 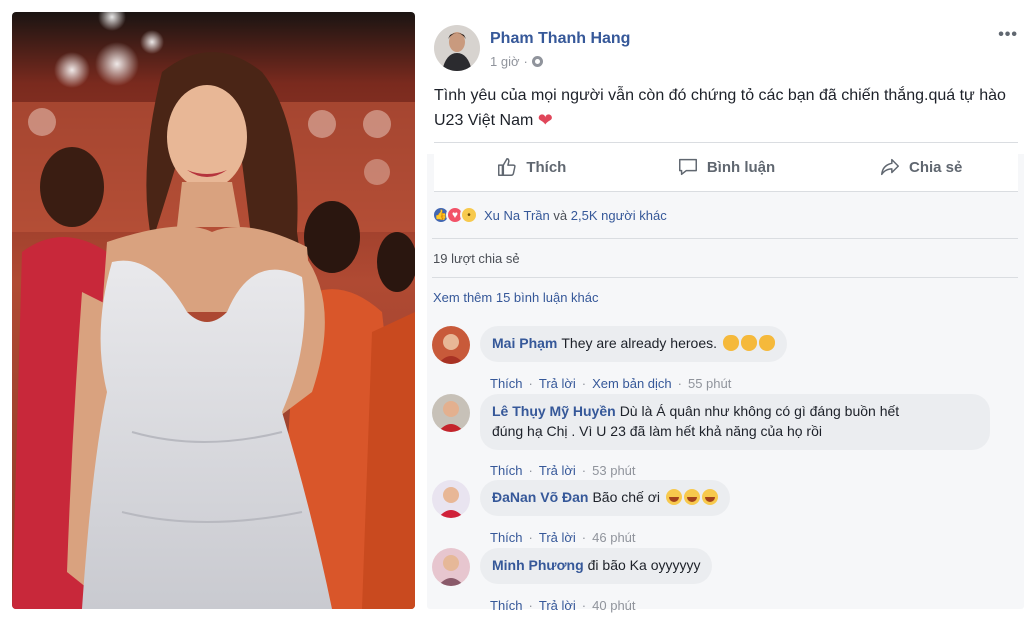 What do you see at coordinates (1008, 35) in the screenshot?
I see `more-options-button: •••` at bounding box center [1008, 35].